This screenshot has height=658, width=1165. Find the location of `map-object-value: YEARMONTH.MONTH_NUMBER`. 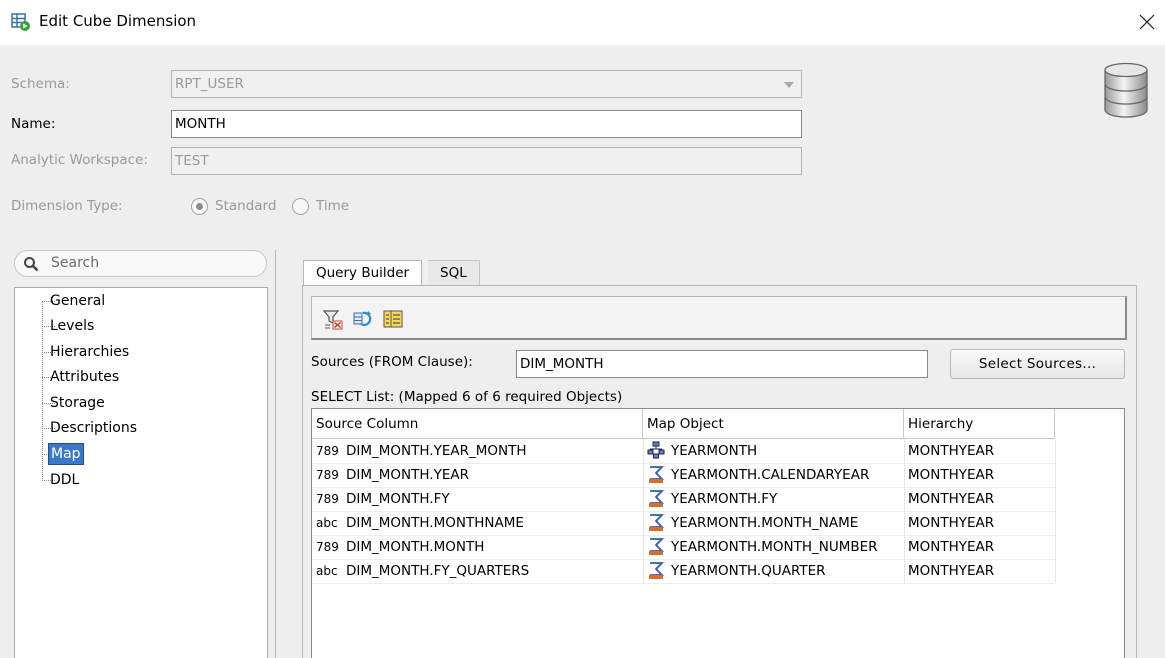

map-object-value: YEARMONTH.MONTH_NUMBER is located at coordinates (774, 547).